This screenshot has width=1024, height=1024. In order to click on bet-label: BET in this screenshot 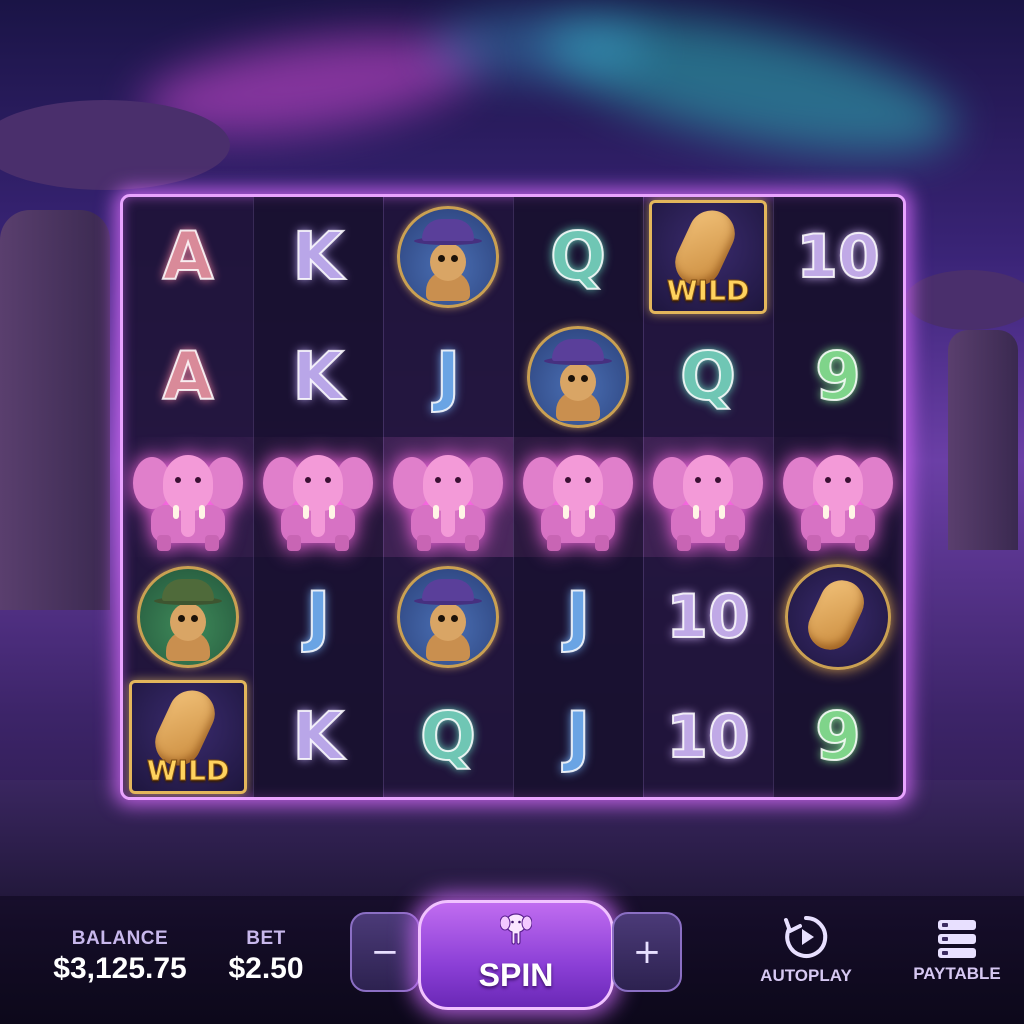, I will do `click(266, 938)`.